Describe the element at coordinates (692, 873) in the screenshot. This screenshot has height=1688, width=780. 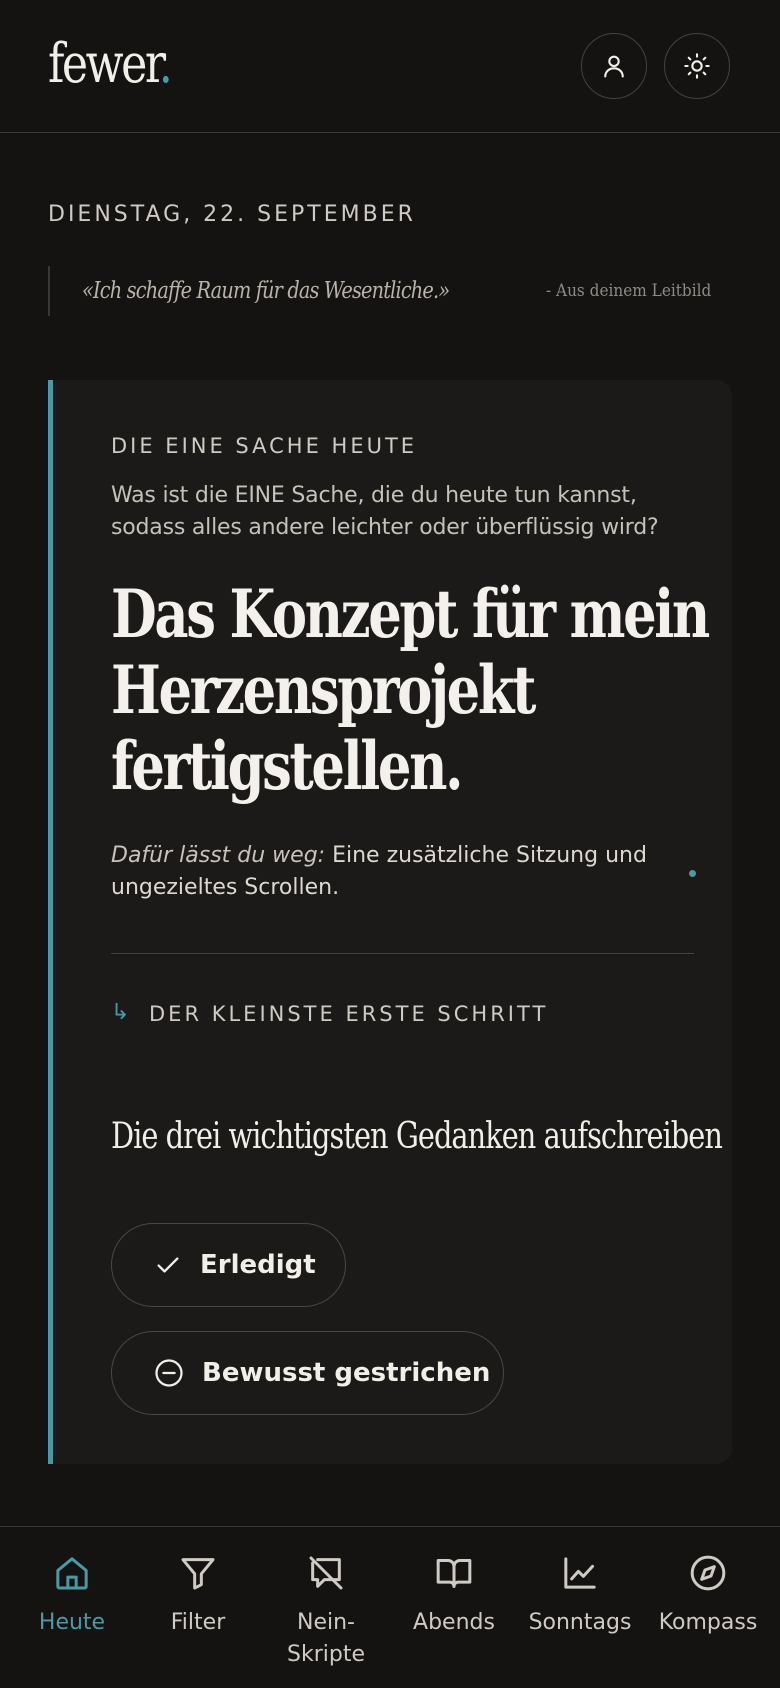
I see `status-dot` at that location.